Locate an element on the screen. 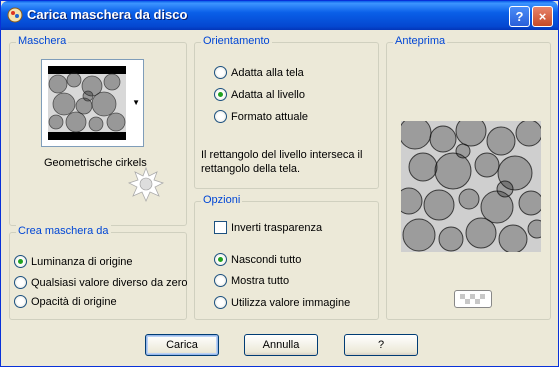 This screenshot has width=559, height=367. radio-adatta-livello: Adatta al livello is located at coordinates (259, 94).